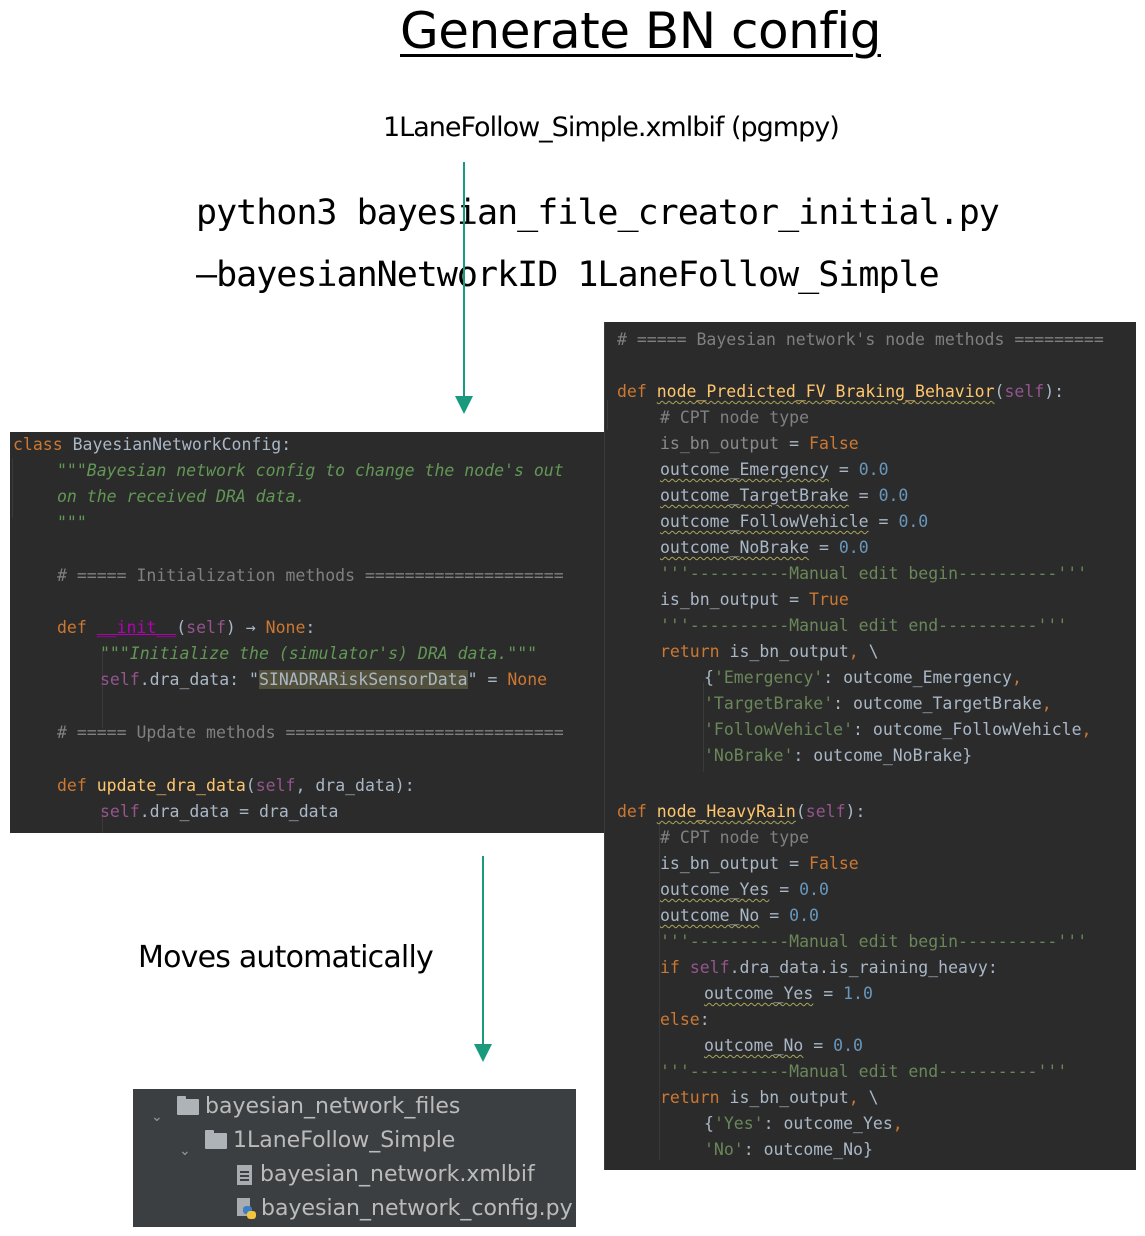  Describe the element at coordinates (72, 522) in the screenshot. I see `code-line: """` at that location.